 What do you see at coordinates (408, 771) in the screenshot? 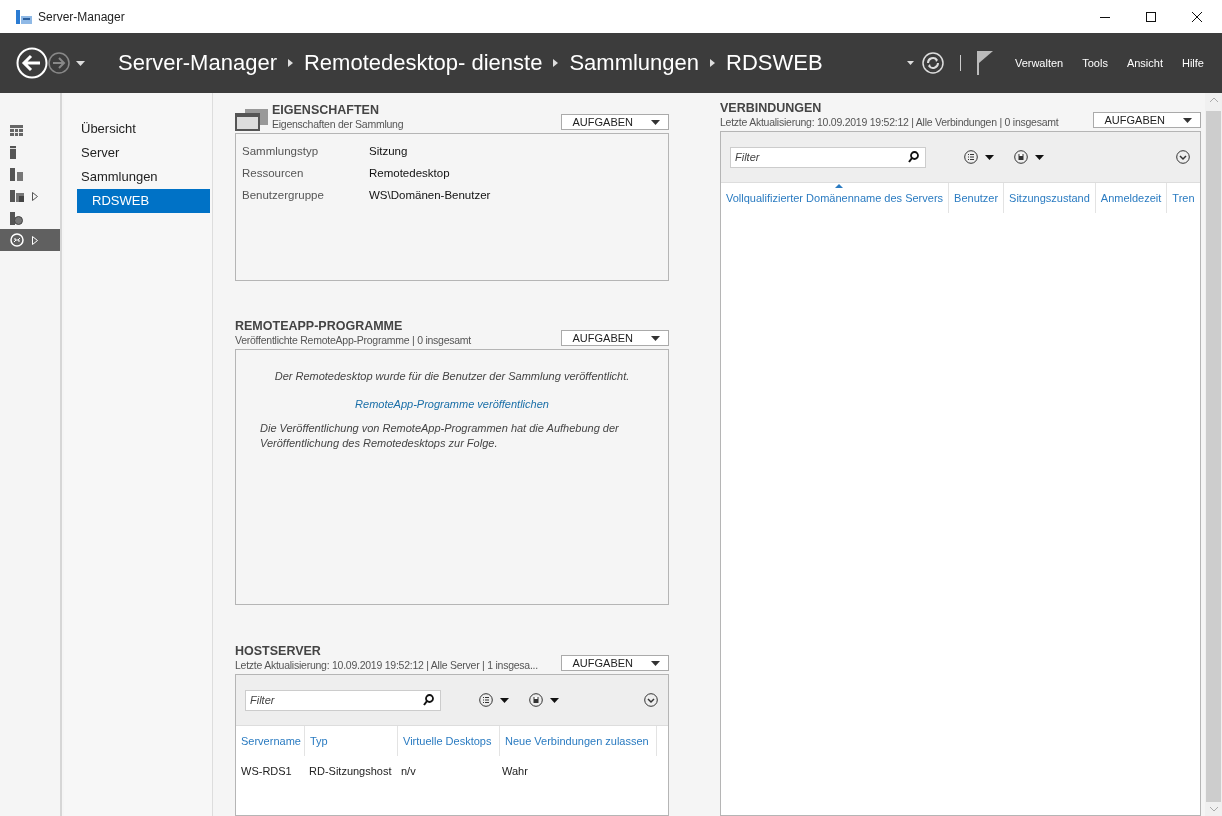
I see `table-cell-text: n/v` at bounding box center [408, 771].